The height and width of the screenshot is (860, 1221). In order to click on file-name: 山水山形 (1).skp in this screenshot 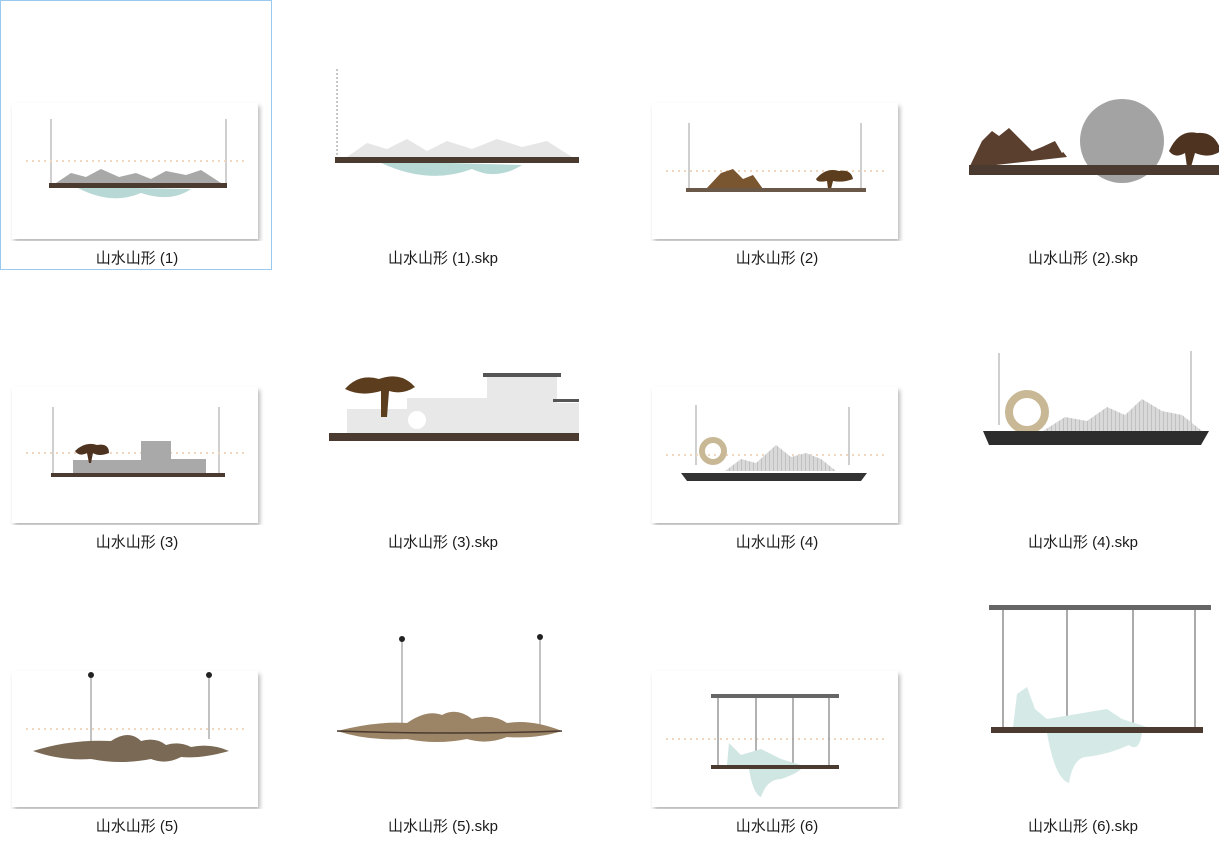, I will do `click(442, 258)`.